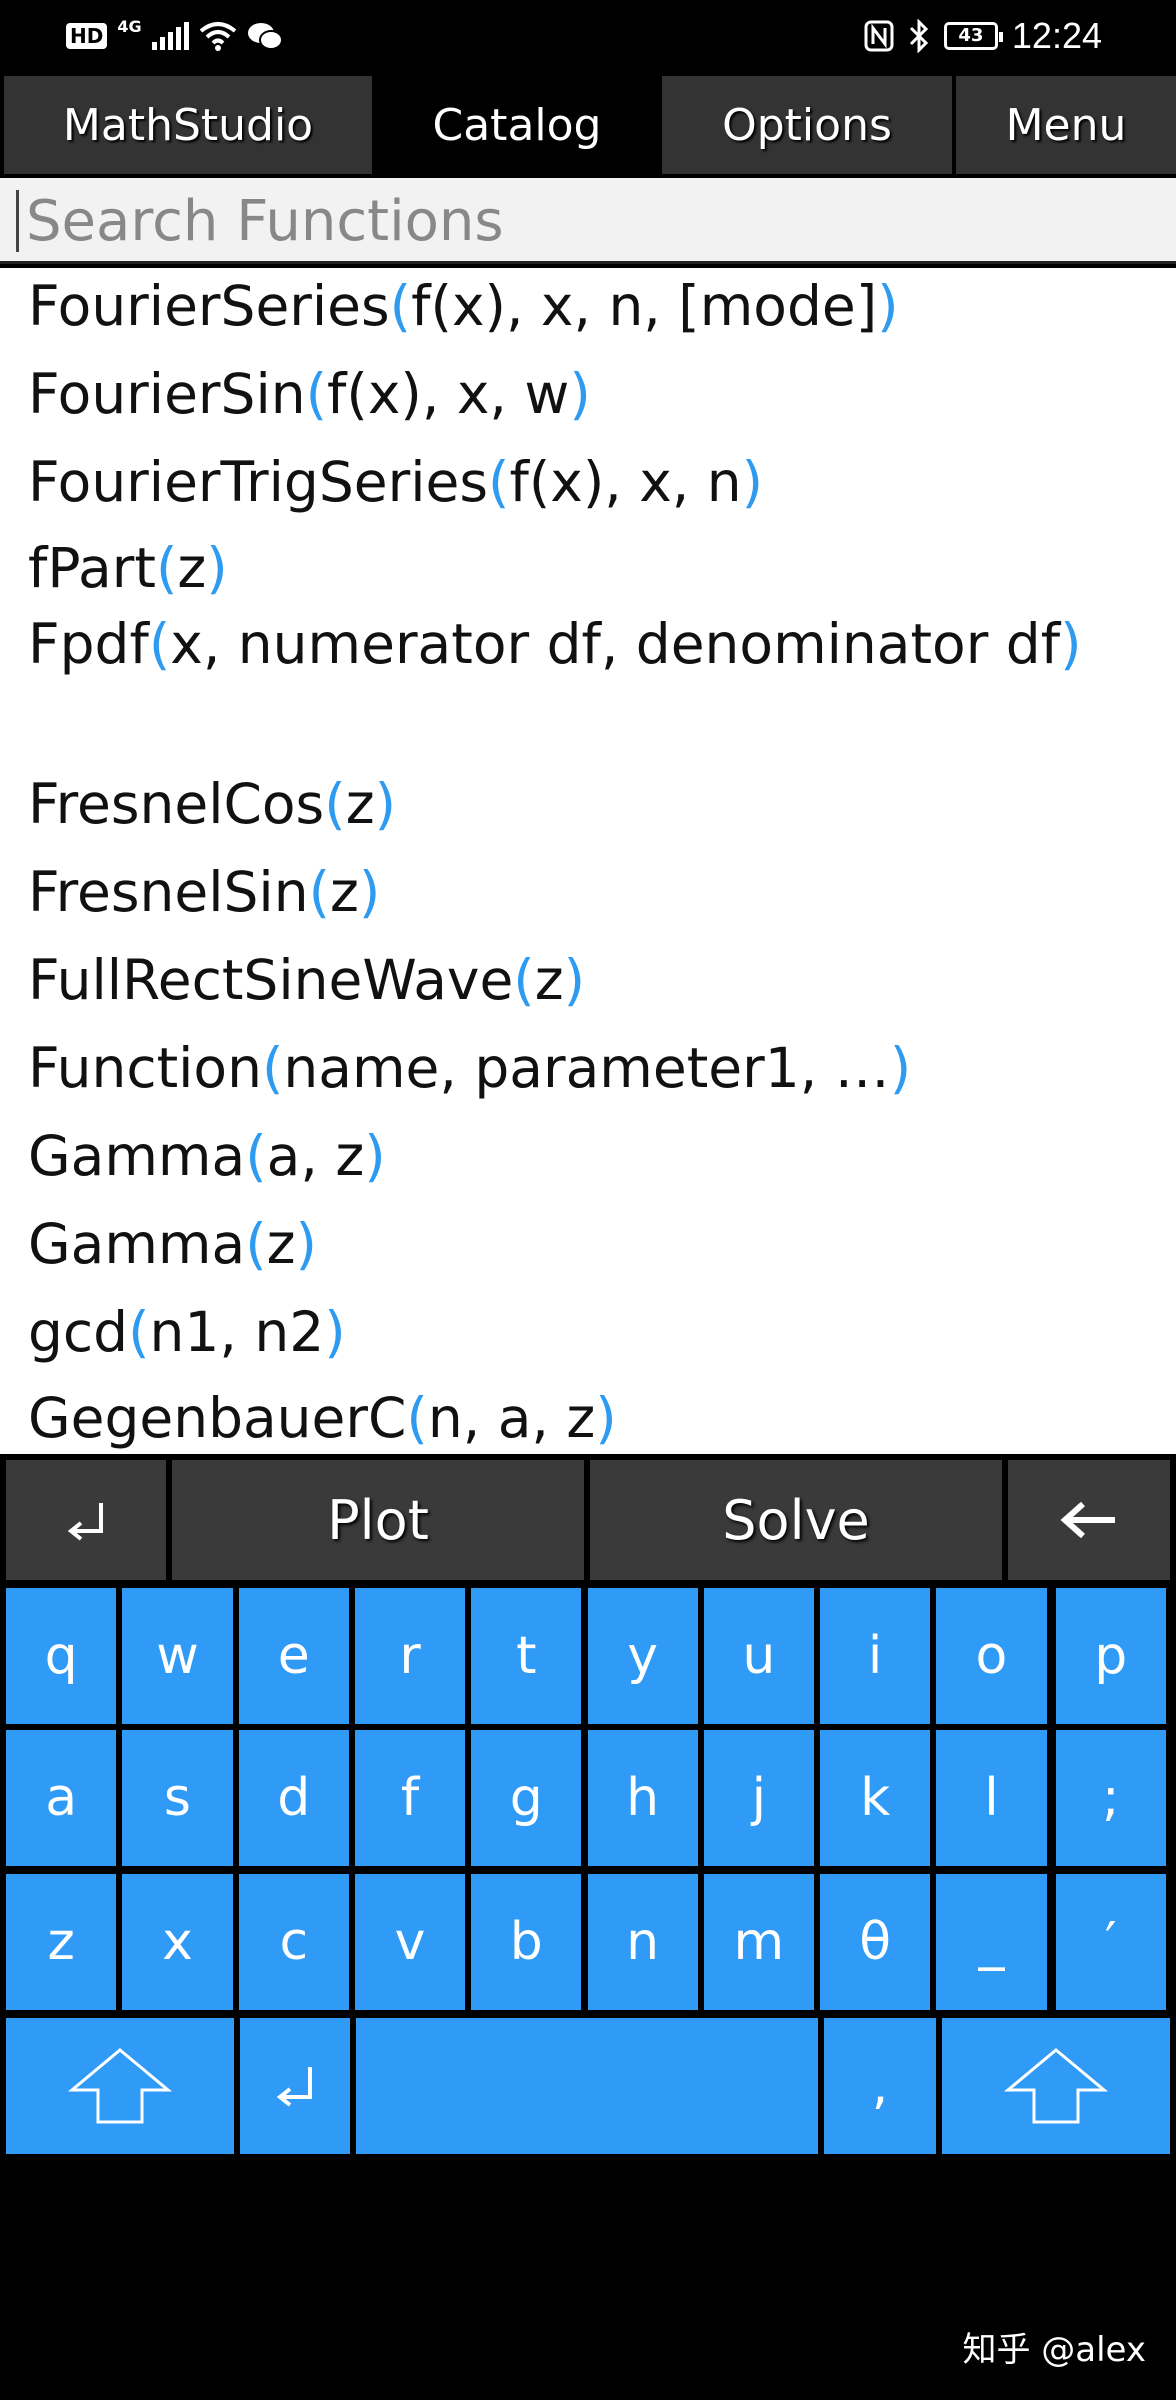 Image resolution: width=1176 pixels, height=2400 pixels. Describe the element at coordinates (587, 2086) in the screenshot. I see `space-key` at that location.